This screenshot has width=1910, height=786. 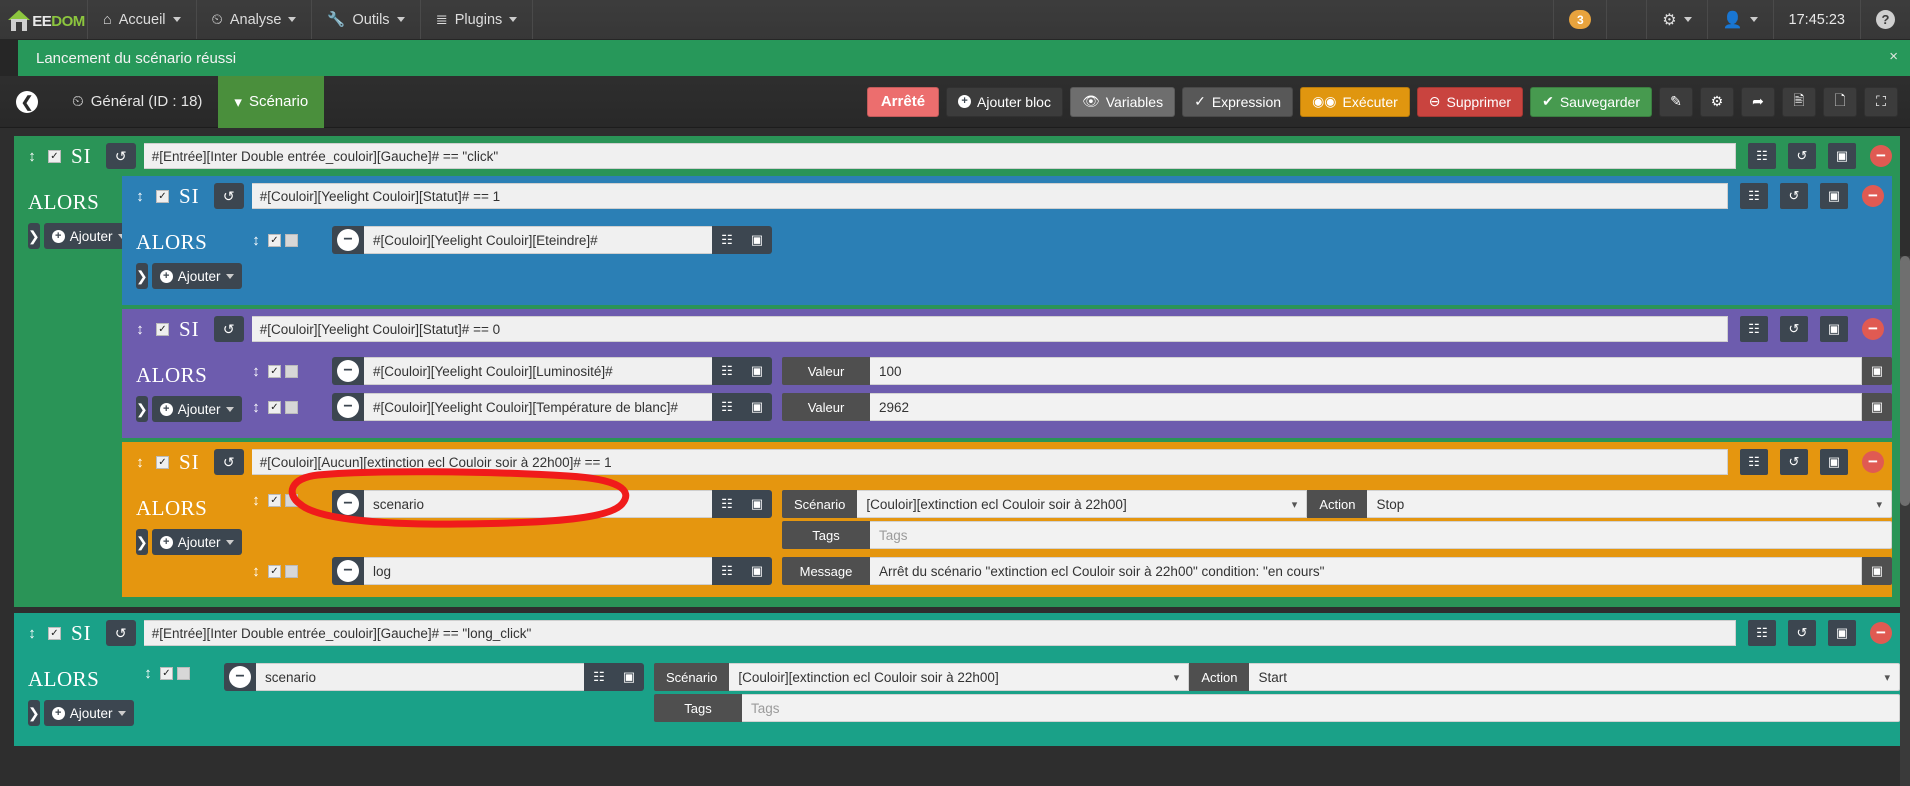 What do you see at coordinates (1758, 101) in the screenshot?
I see `forward-icon: ➦` at bounding box center [1758, 101].